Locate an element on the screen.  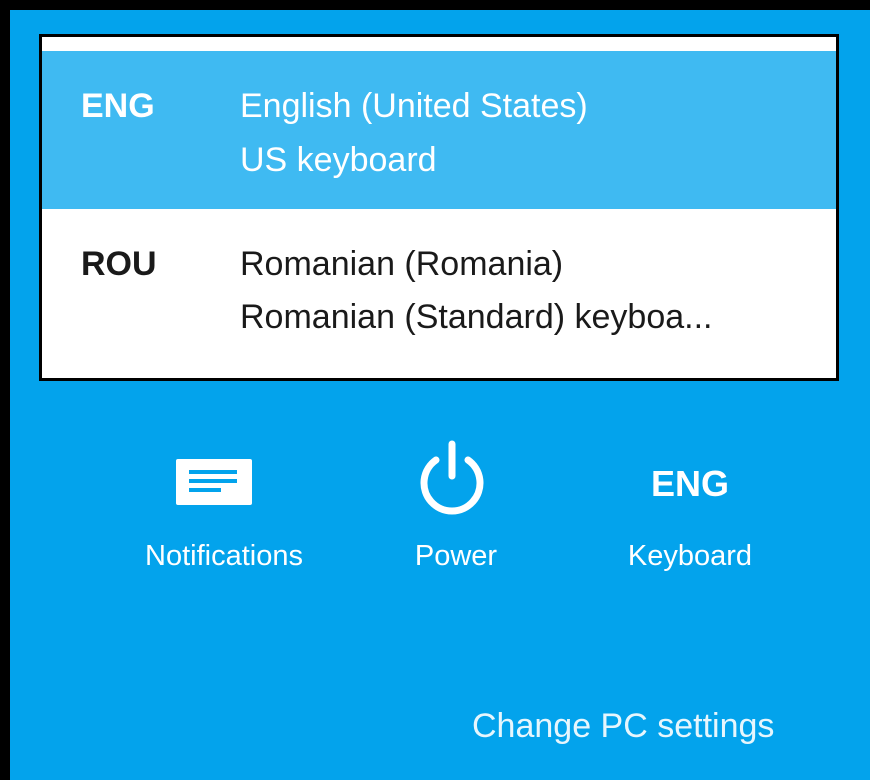
keyboard-language-code: ENG is located at coordinates (689, 483).